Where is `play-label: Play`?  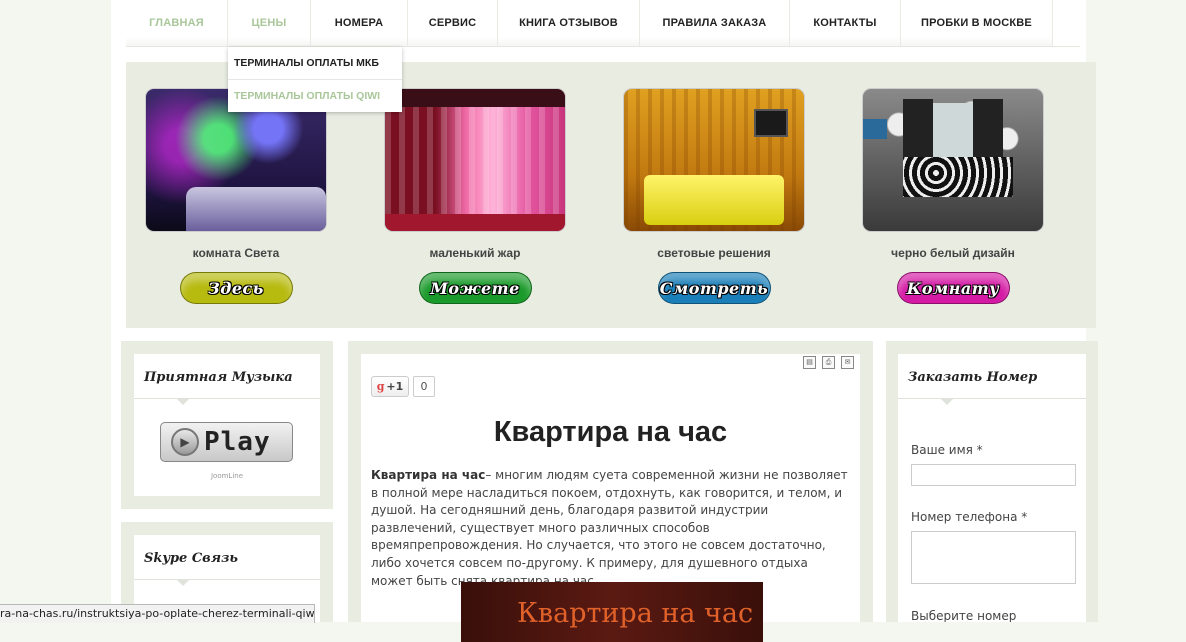
play-label: Play is located at coordinates (237, 442).